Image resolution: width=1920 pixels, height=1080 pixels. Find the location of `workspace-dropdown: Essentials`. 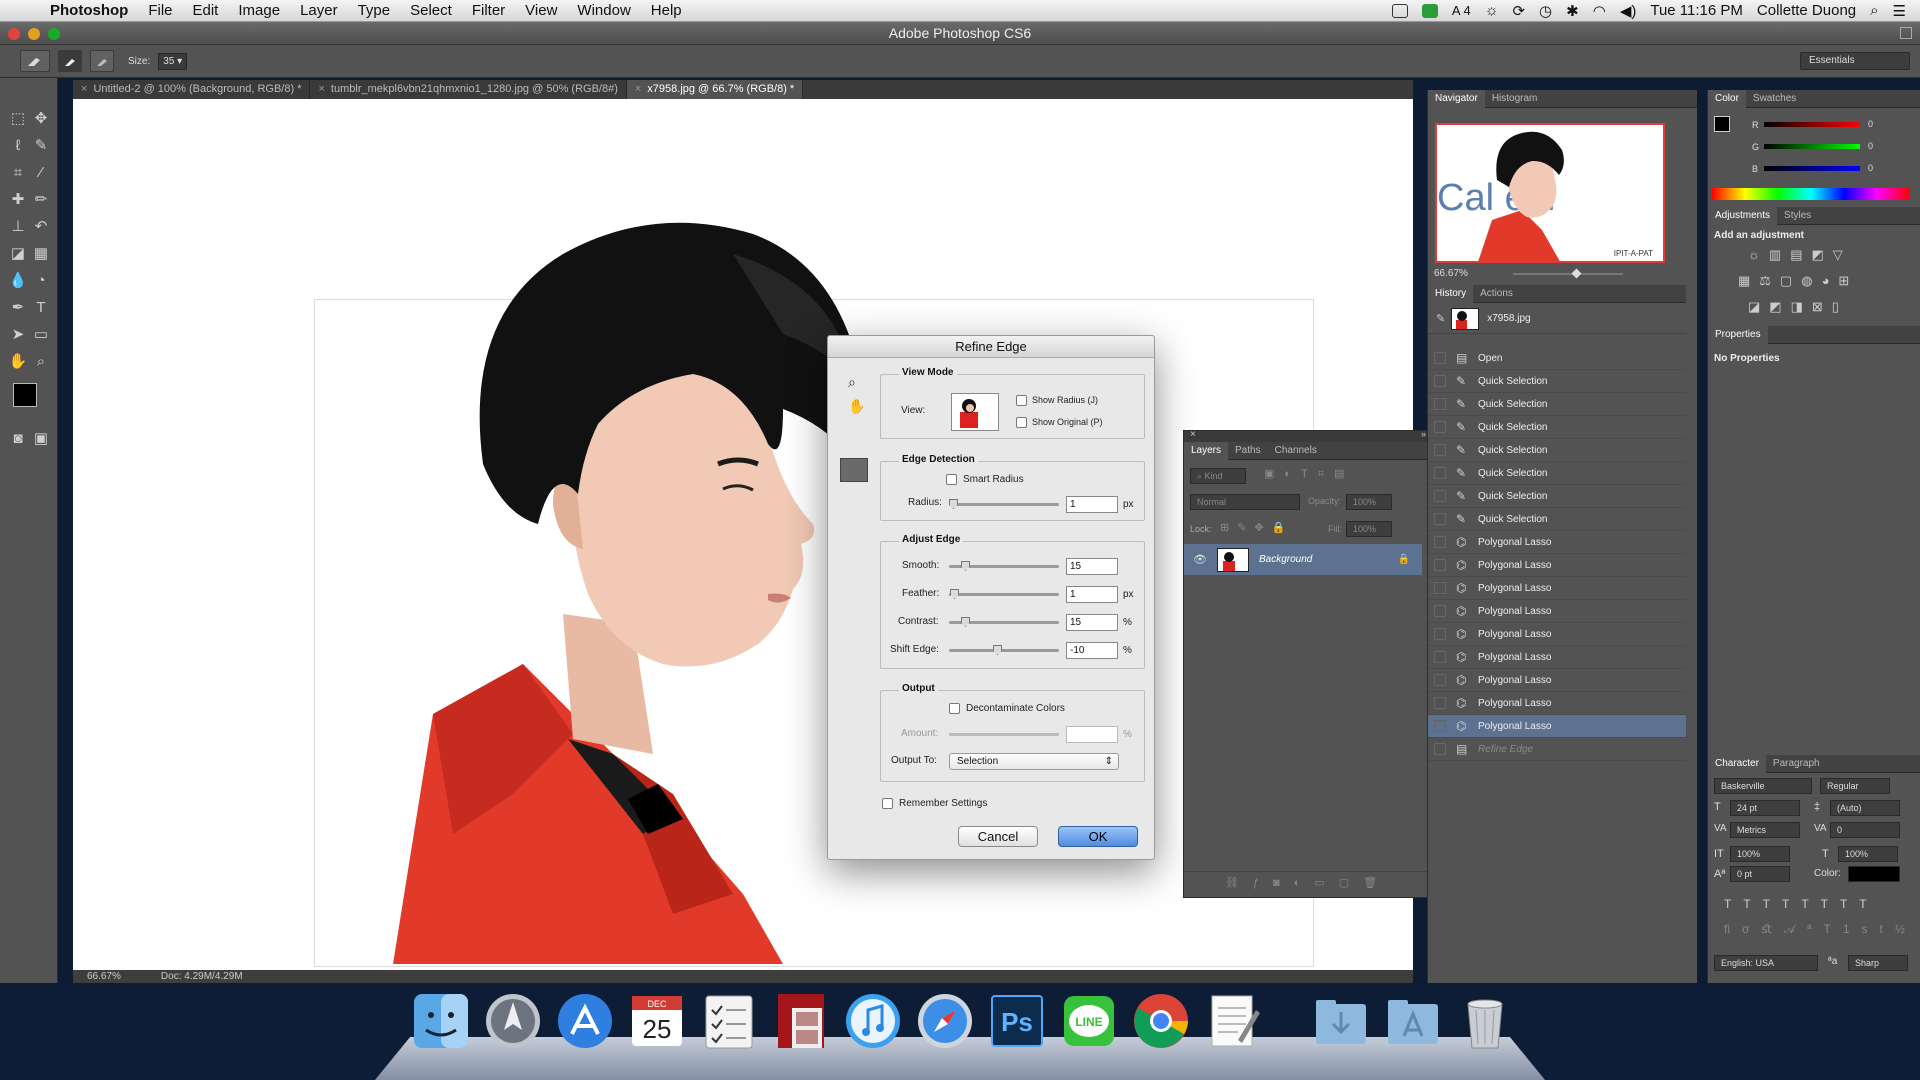

workspace-dropdown: Essentials is located at coordinates (1855, 61).